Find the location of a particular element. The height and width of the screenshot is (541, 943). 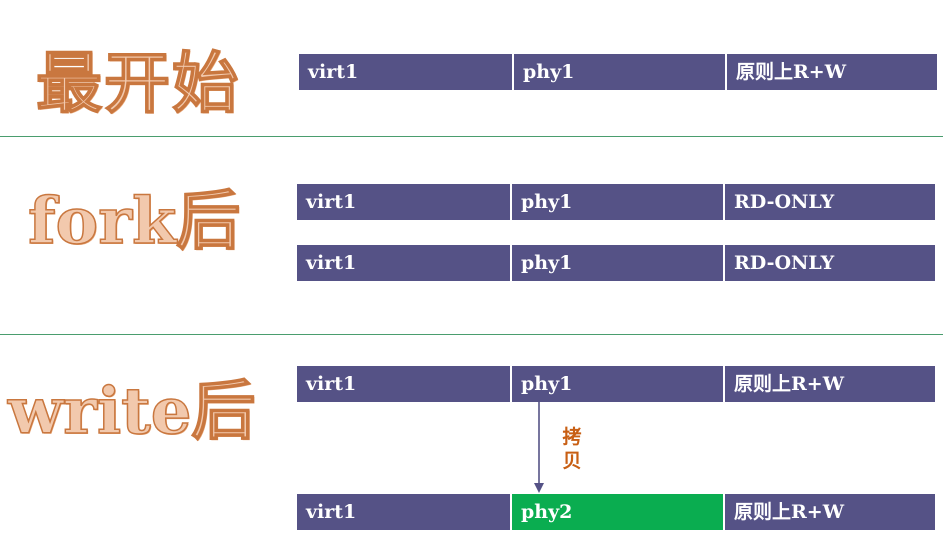

new-physical-page-cell: phy2 is located at coordinates (616, 512).